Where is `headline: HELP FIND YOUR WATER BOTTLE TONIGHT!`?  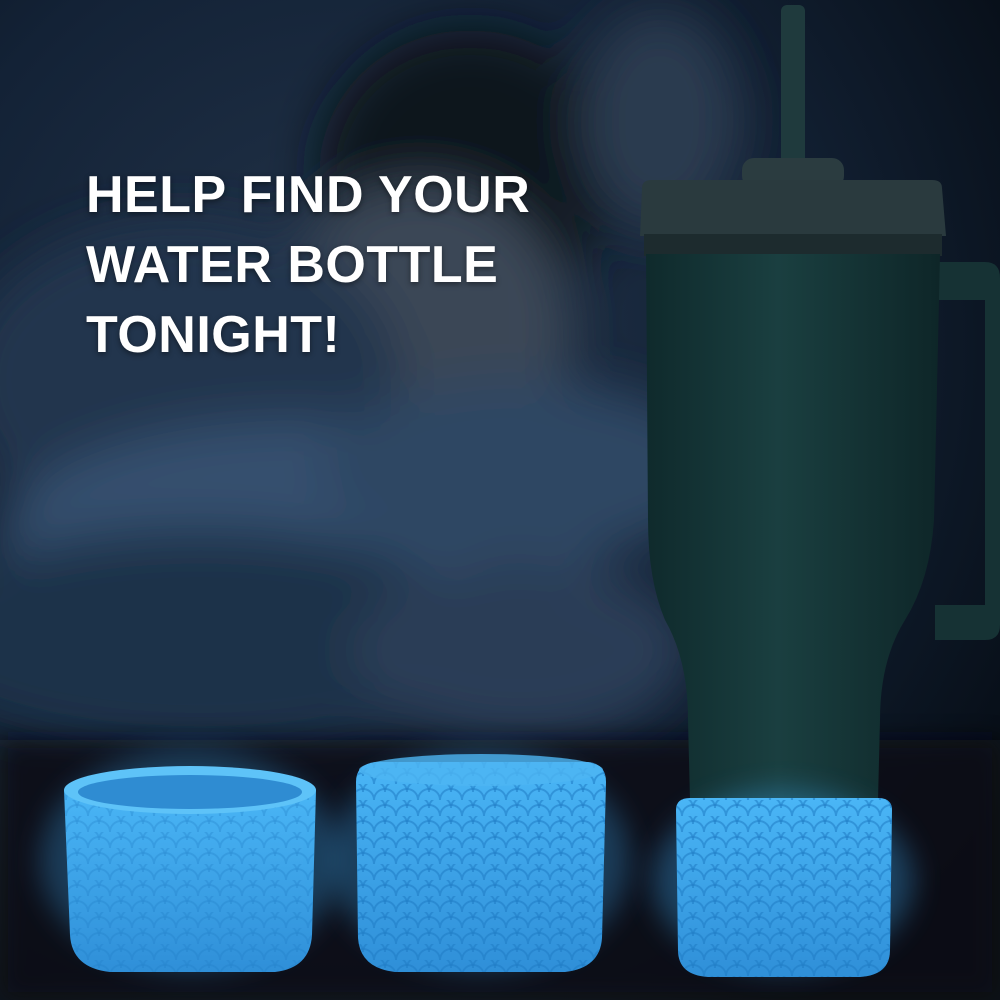
headline: HELP FIND YOUR WATER BOTTLE TONIGHT! is located at coordinates (308, 265).